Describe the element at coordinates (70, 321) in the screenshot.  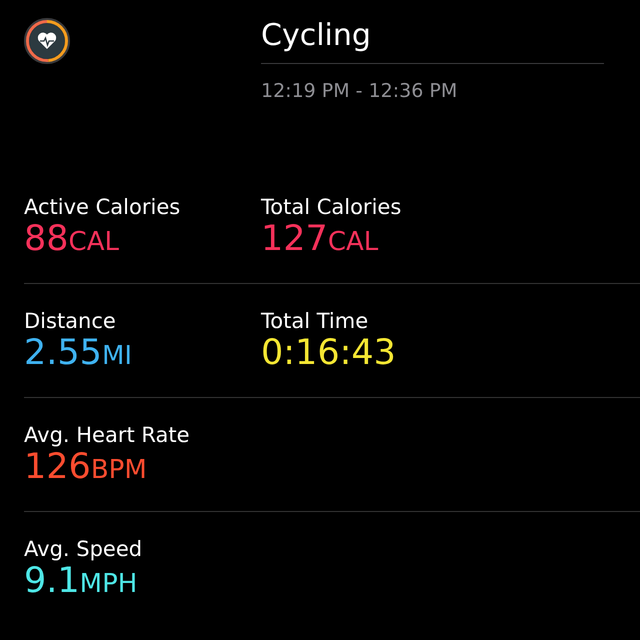
I see `metric-label: Distance` at that location.